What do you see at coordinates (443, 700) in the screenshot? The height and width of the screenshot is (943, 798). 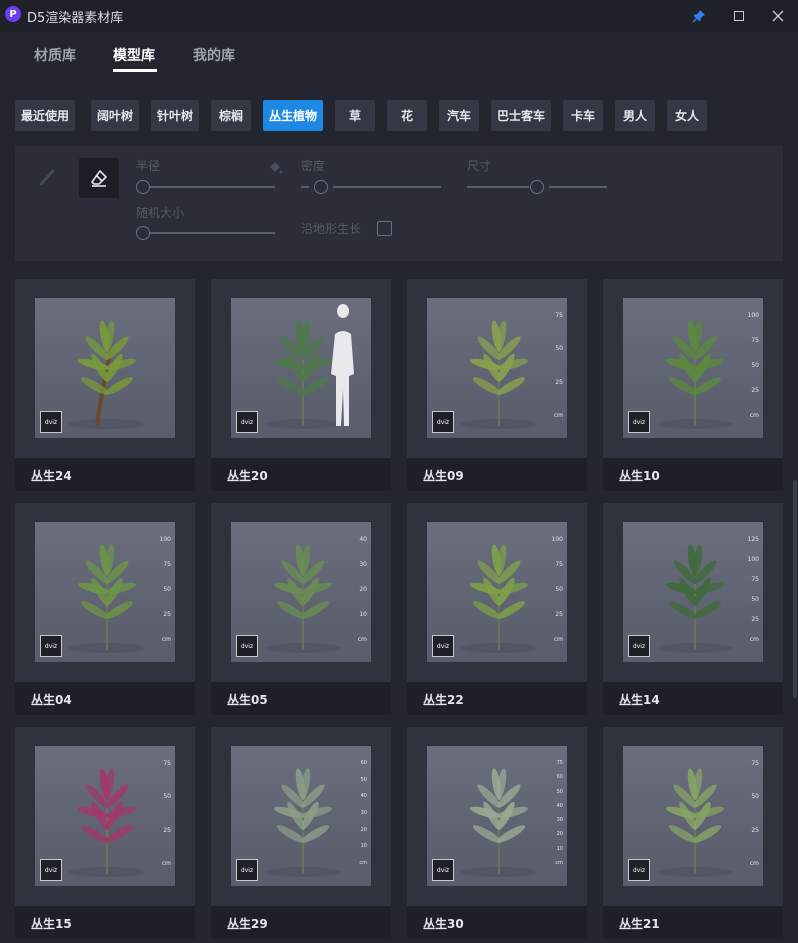 I see `model-name: 丛生22` at bounding box center [443, 700].